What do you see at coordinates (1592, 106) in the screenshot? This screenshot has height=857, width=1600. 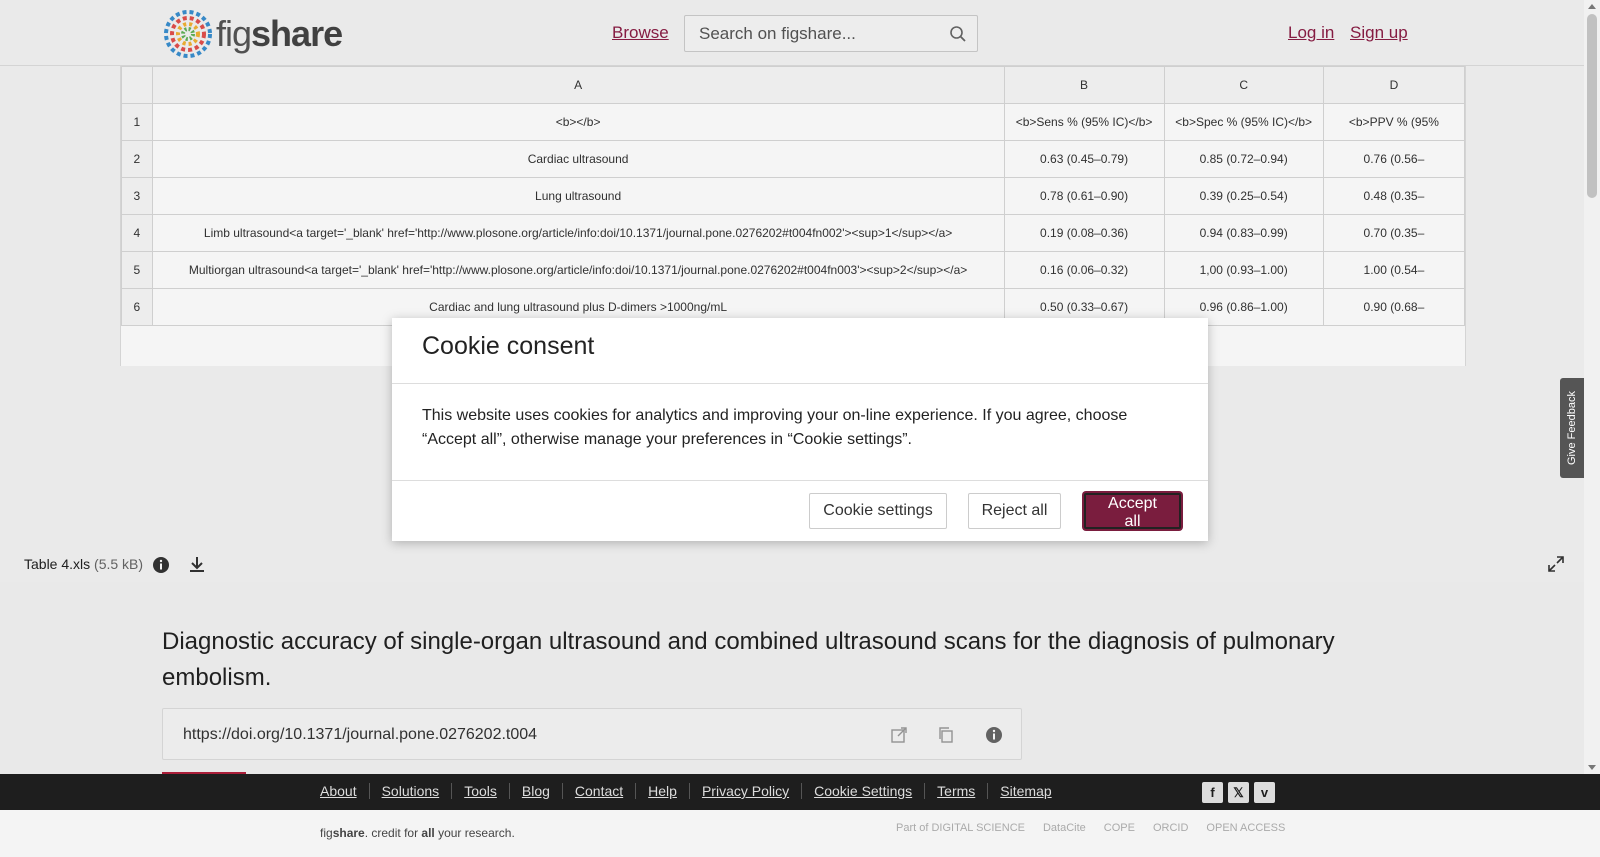 I see `scrollbar-thumb` at bounding box center [1592, 106].